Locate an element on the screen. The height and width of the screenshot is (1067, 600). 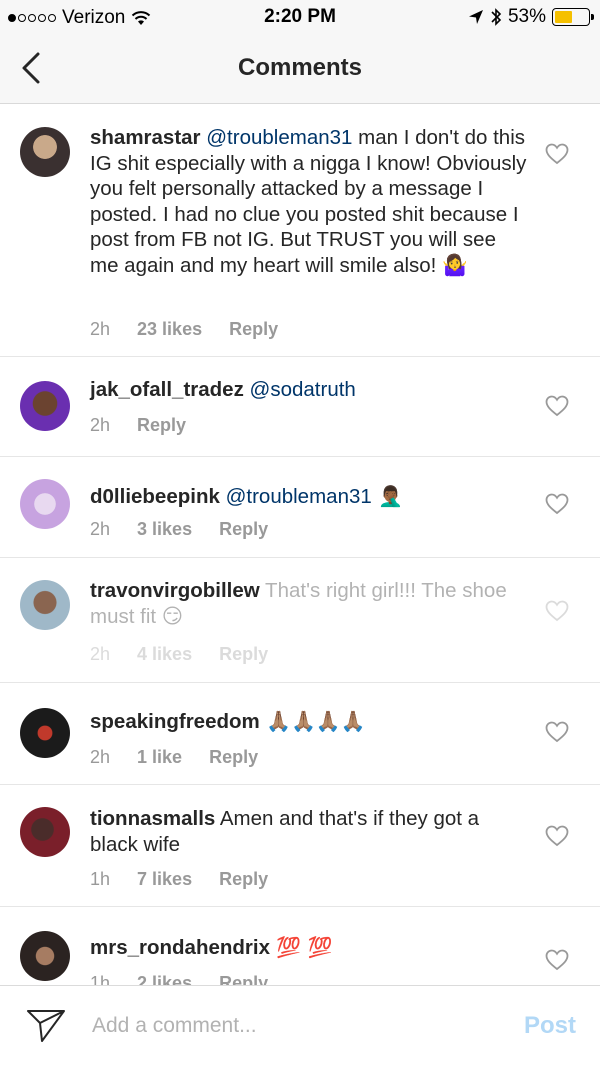
comment-meta: 2h 3 likes Reply is located at coordinates (179, 529).